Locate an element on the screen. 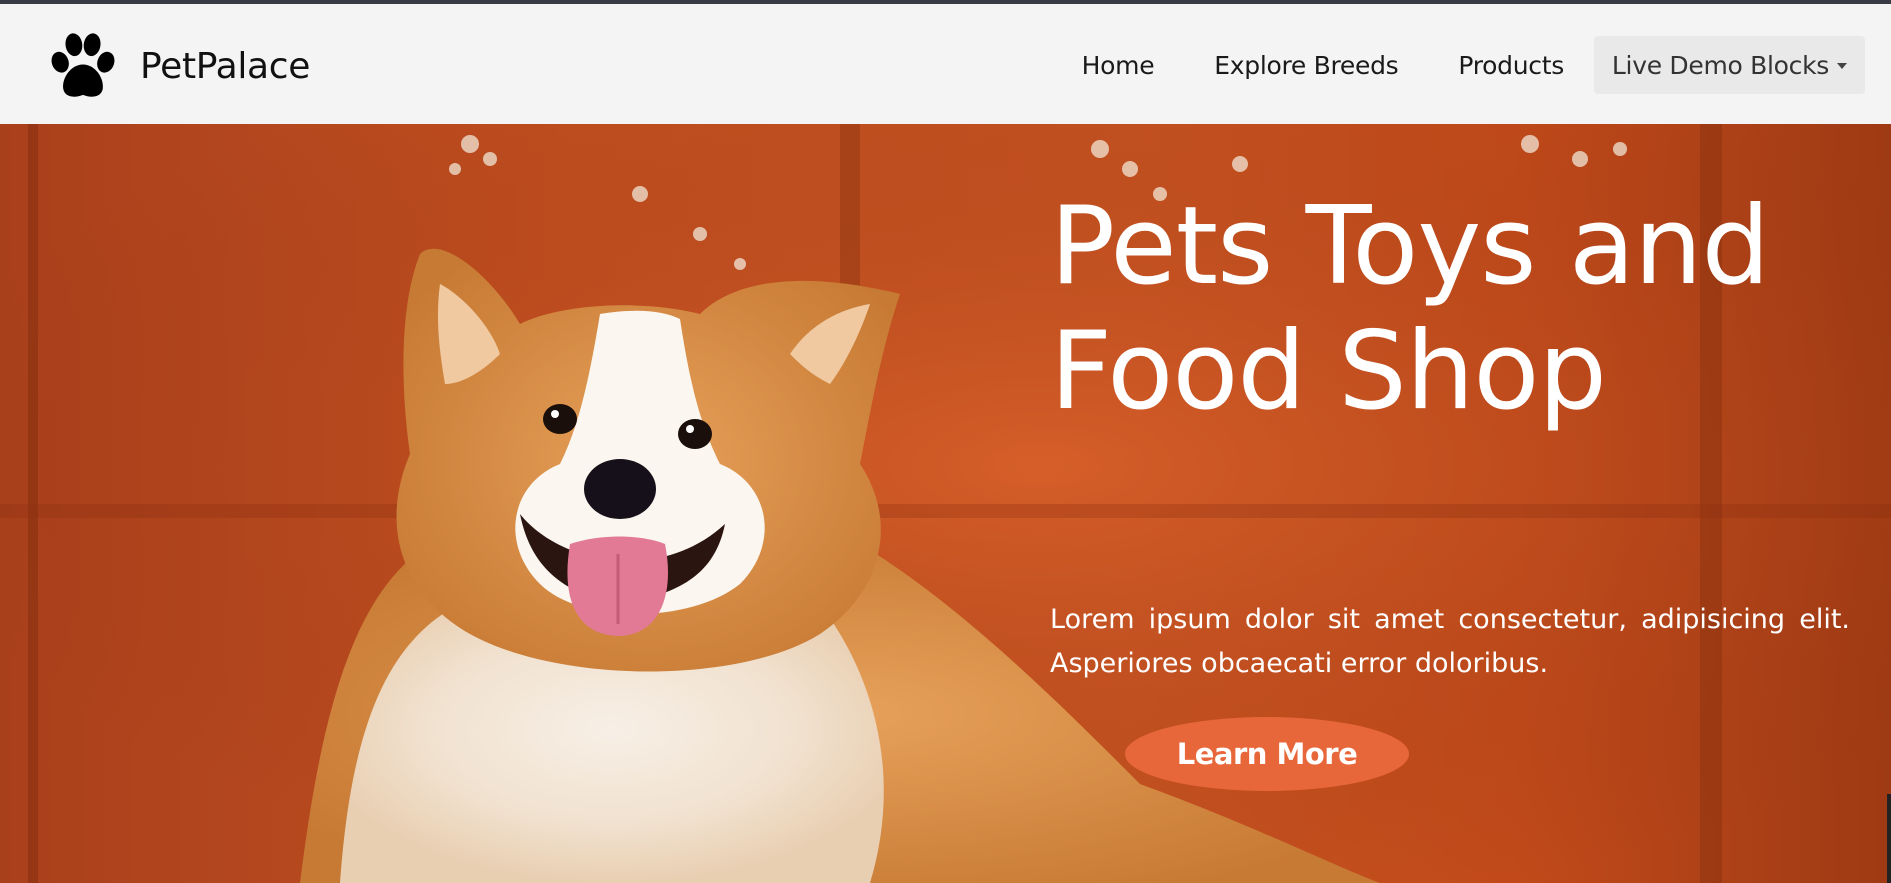 This screenshot has width=1891, height=883. nav-live-demo-blocks-dropdown: Live Demo Blocks is located at coordinates (1729, 65).